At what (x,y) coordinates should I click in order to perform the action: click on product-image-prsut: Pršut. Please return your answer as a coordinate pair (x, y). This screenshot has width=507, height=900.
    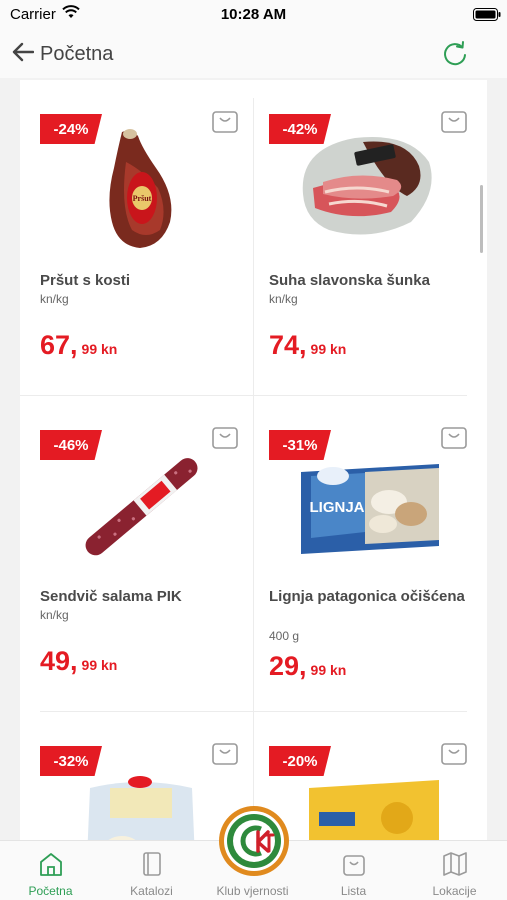
    Looking at the image, I should click on (140, 188).